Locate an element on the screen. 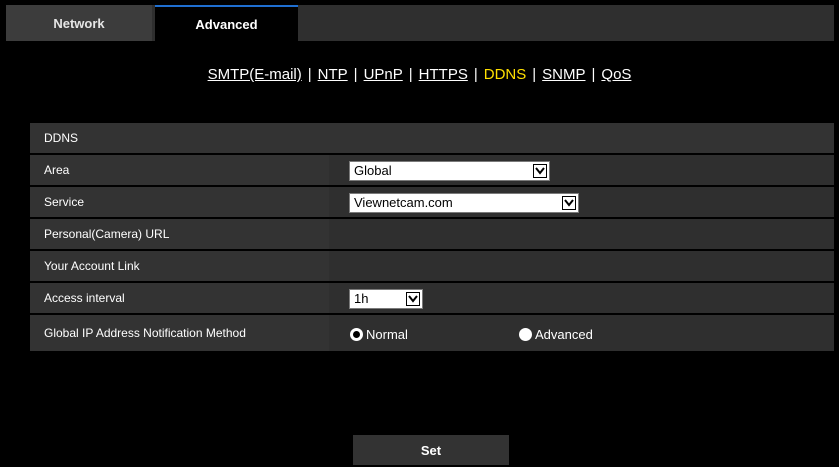 The height and width of the screenshot is (467, 839). radio-normal: Normal is located at coordinates (379, 334).